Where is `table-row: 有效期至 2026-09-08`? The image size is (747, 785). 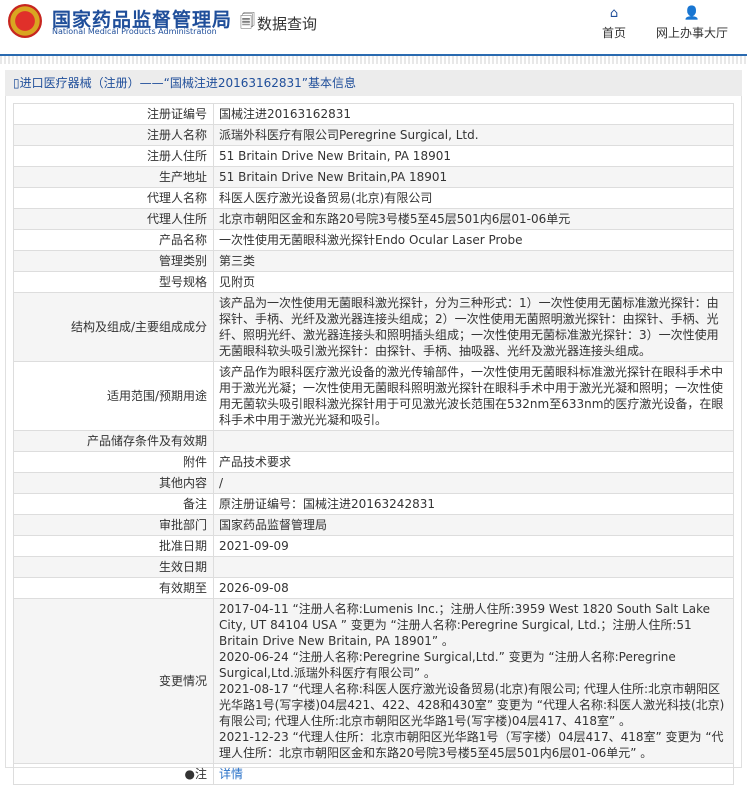 table-row: 有效期至 2026-09-08 is located at coordinates (373, 588).